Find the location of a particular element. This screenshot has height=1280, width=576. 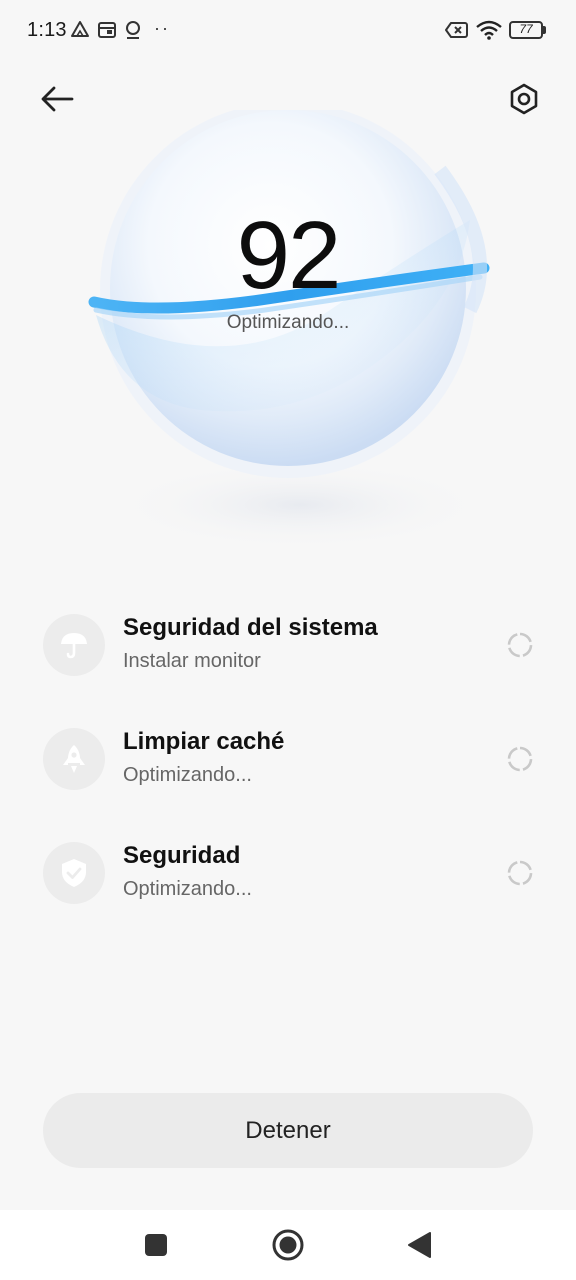

battery-level: 77 is located at coordinates (526, 29).